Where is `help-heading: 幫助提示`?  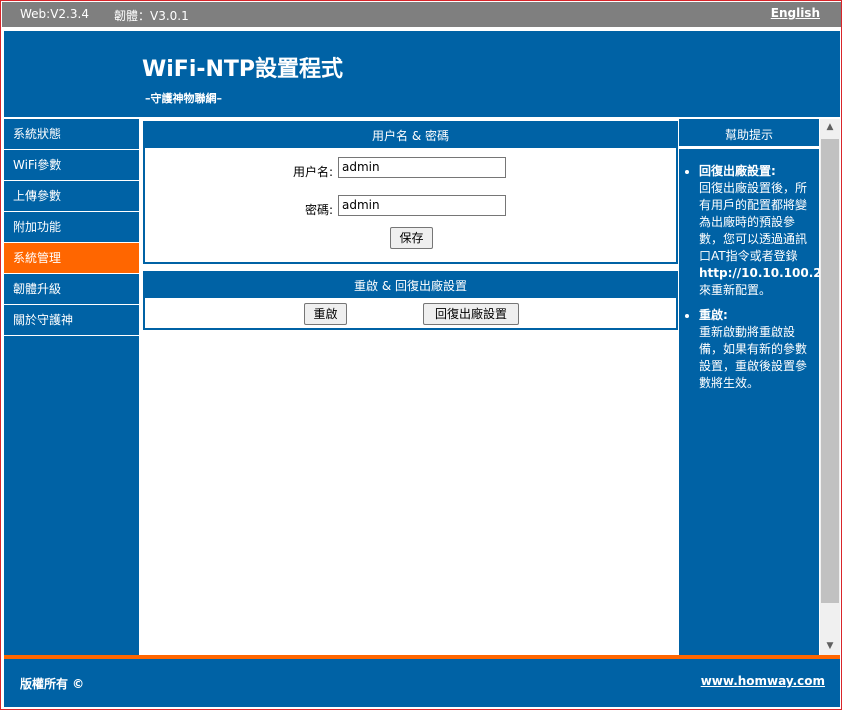 help-heading: 幫助提示 is located at coordinates (749, 134).